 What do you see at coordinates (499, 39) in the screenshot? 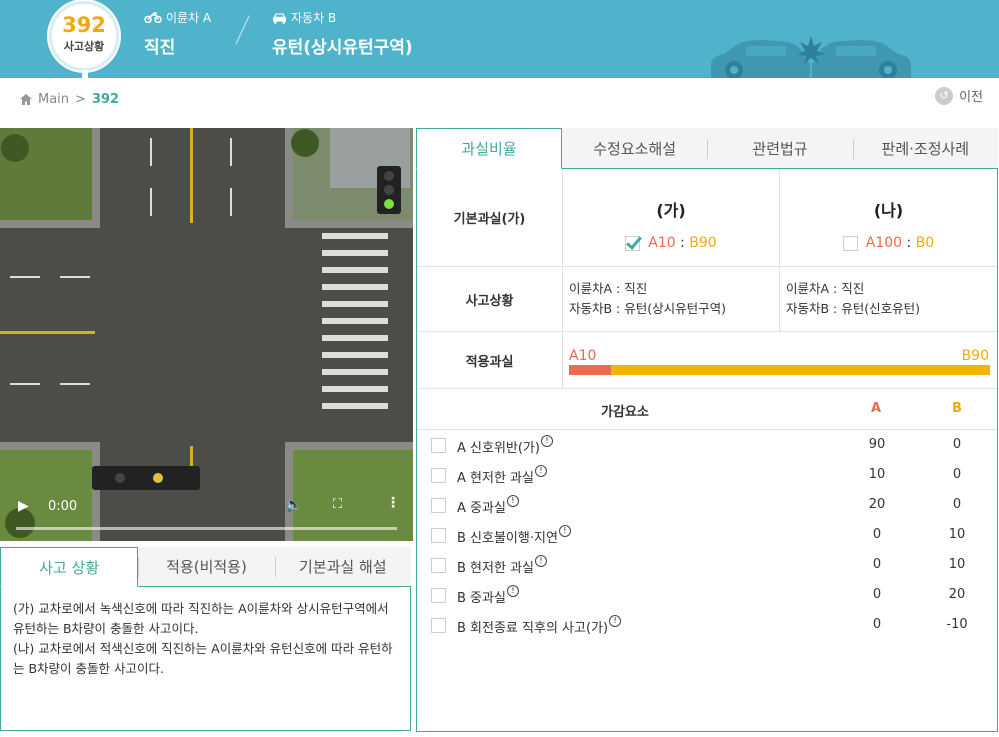
I see `page-header: 392 사고상황 이륜차 A 직진 자동차 B 유턴(상시유턴구역)` at bounding box center [499, 39].